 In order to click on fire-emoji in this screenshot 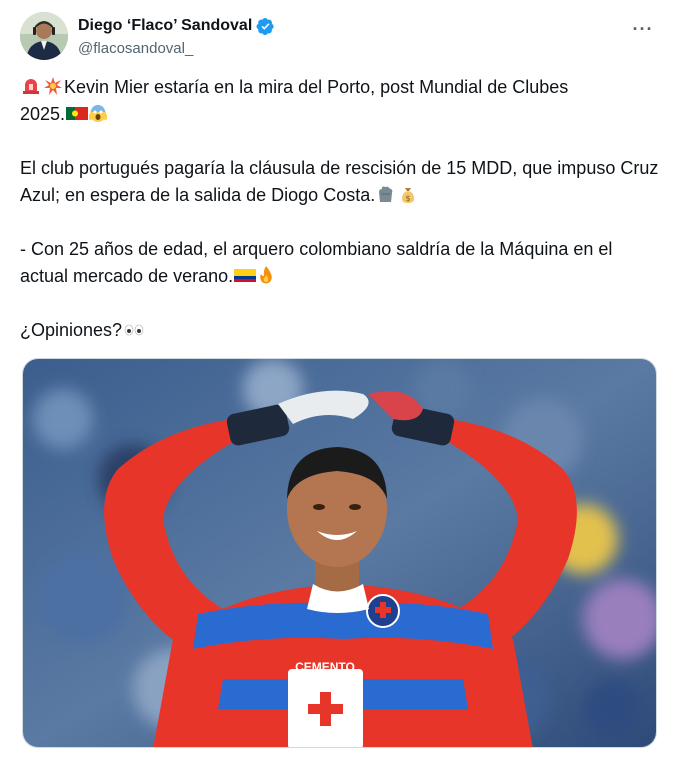, I will do `click(266, 275)`.